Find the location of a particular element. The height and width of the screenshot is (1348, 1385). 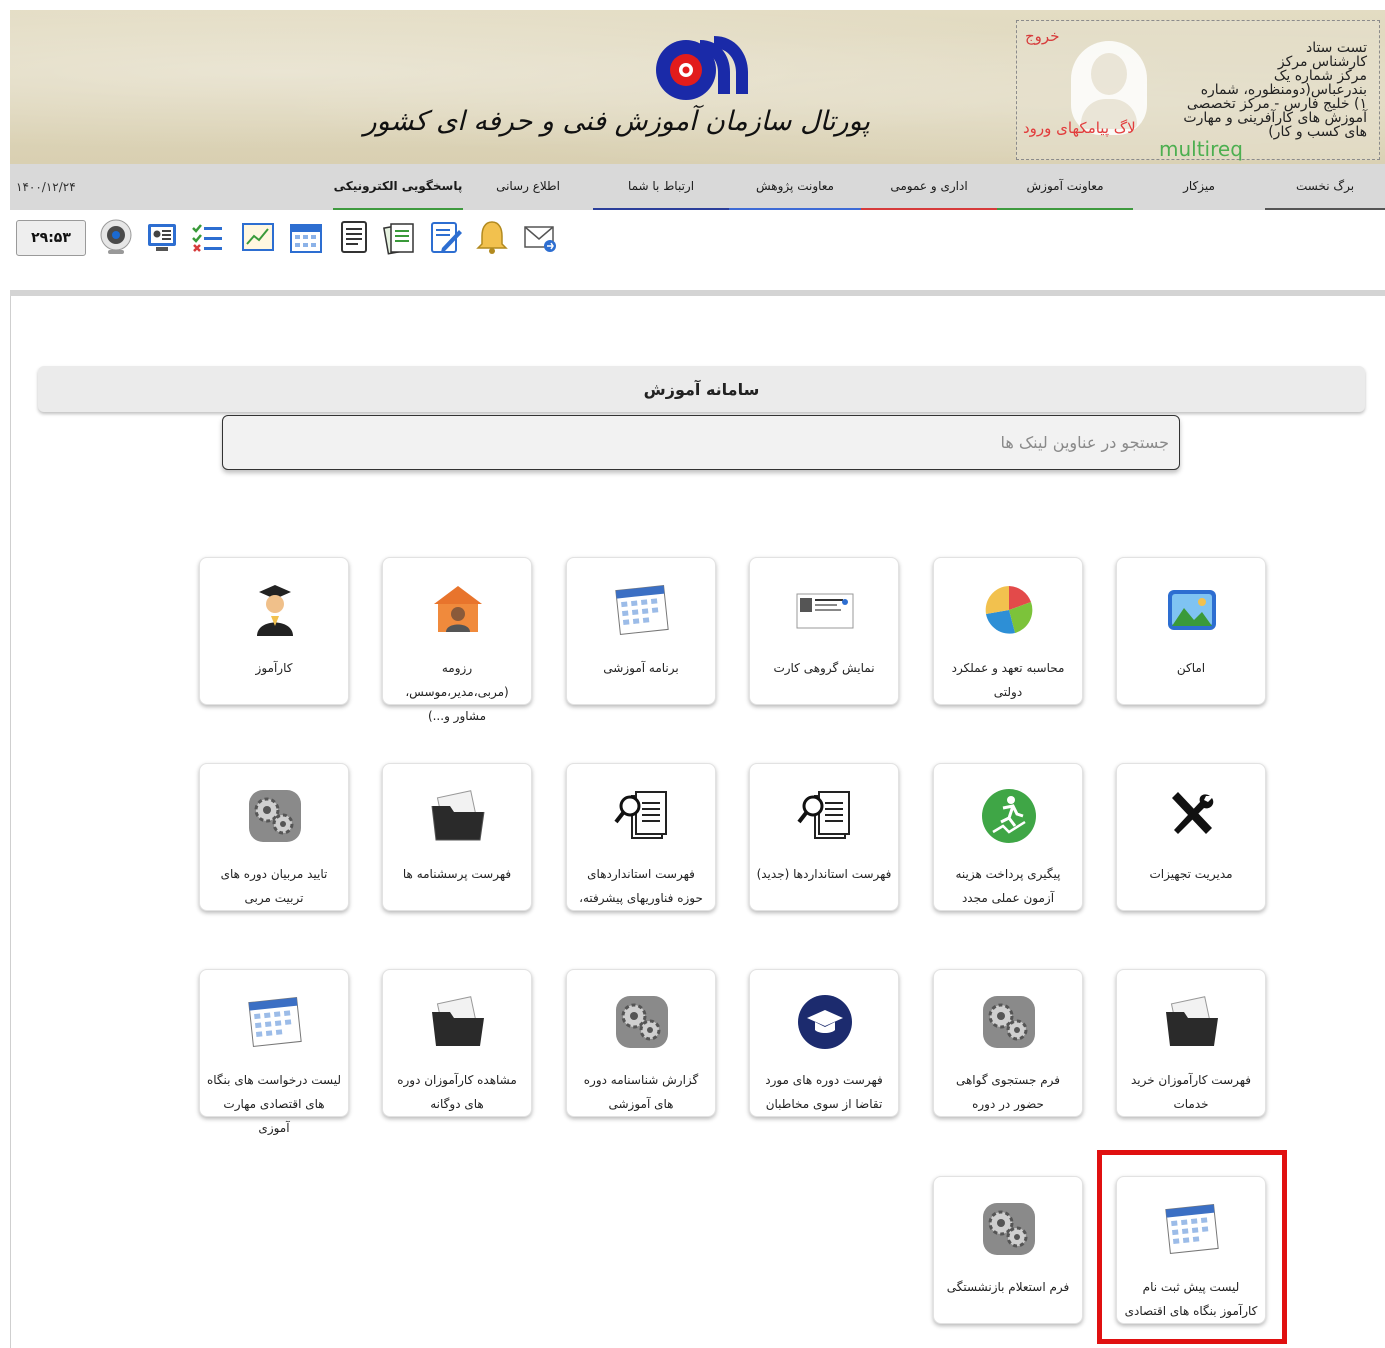

user-center-line: ۱) خلیج فارس - مرکز تخصصی is located at coordinates (1276, 104).